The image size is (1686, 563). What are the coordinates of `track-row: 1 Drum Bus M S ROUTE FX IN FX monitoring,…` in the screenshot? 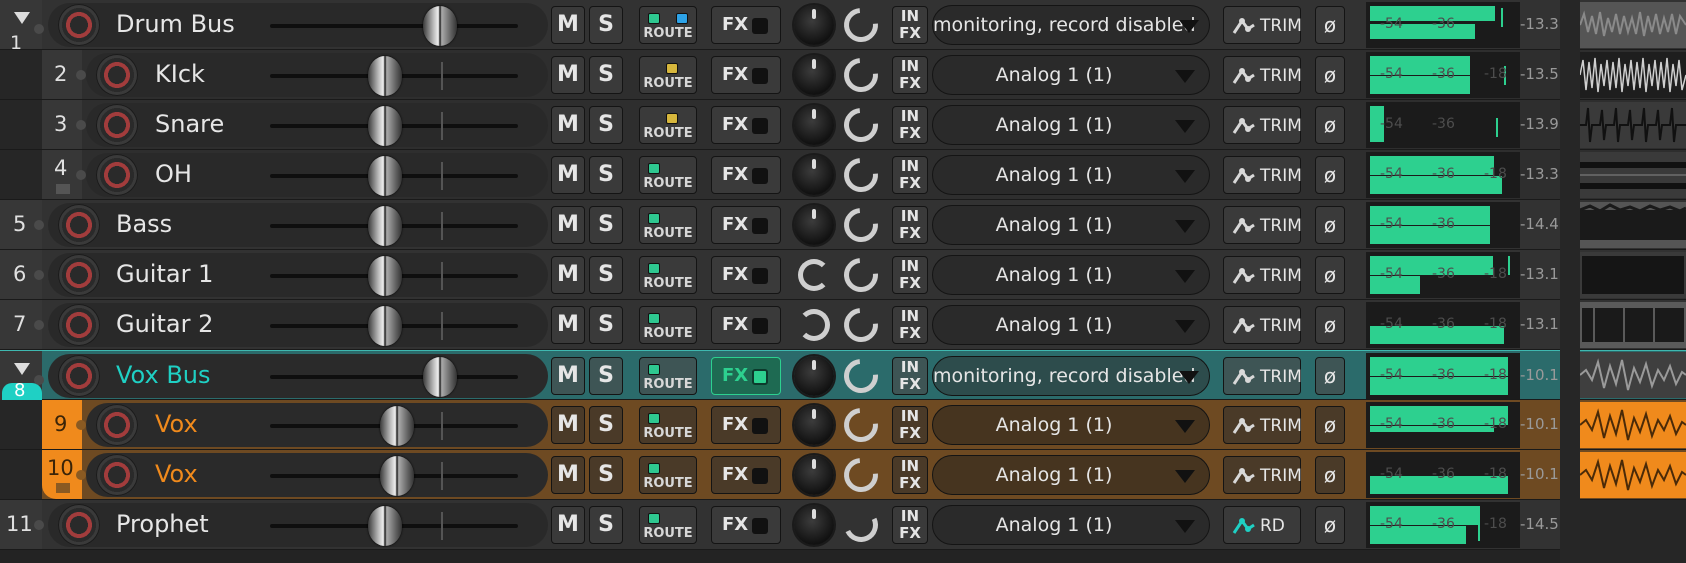 It's located at (843, 27).